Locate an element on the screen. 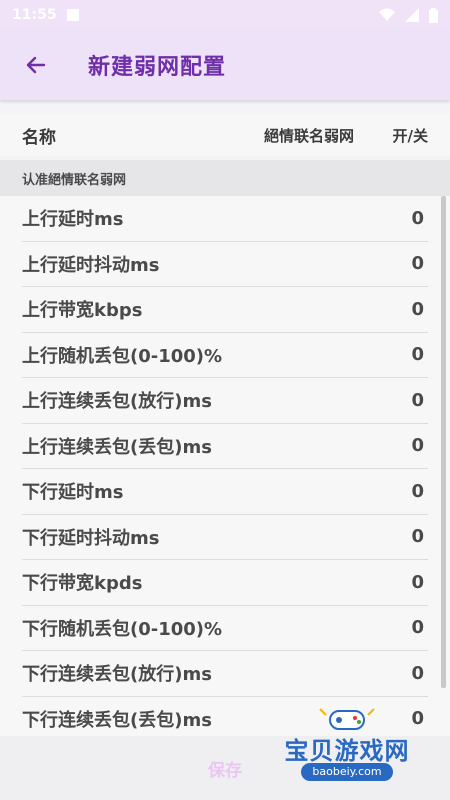  list-item: 下行带宽kpds 0 is located at coordinates (225, 583).